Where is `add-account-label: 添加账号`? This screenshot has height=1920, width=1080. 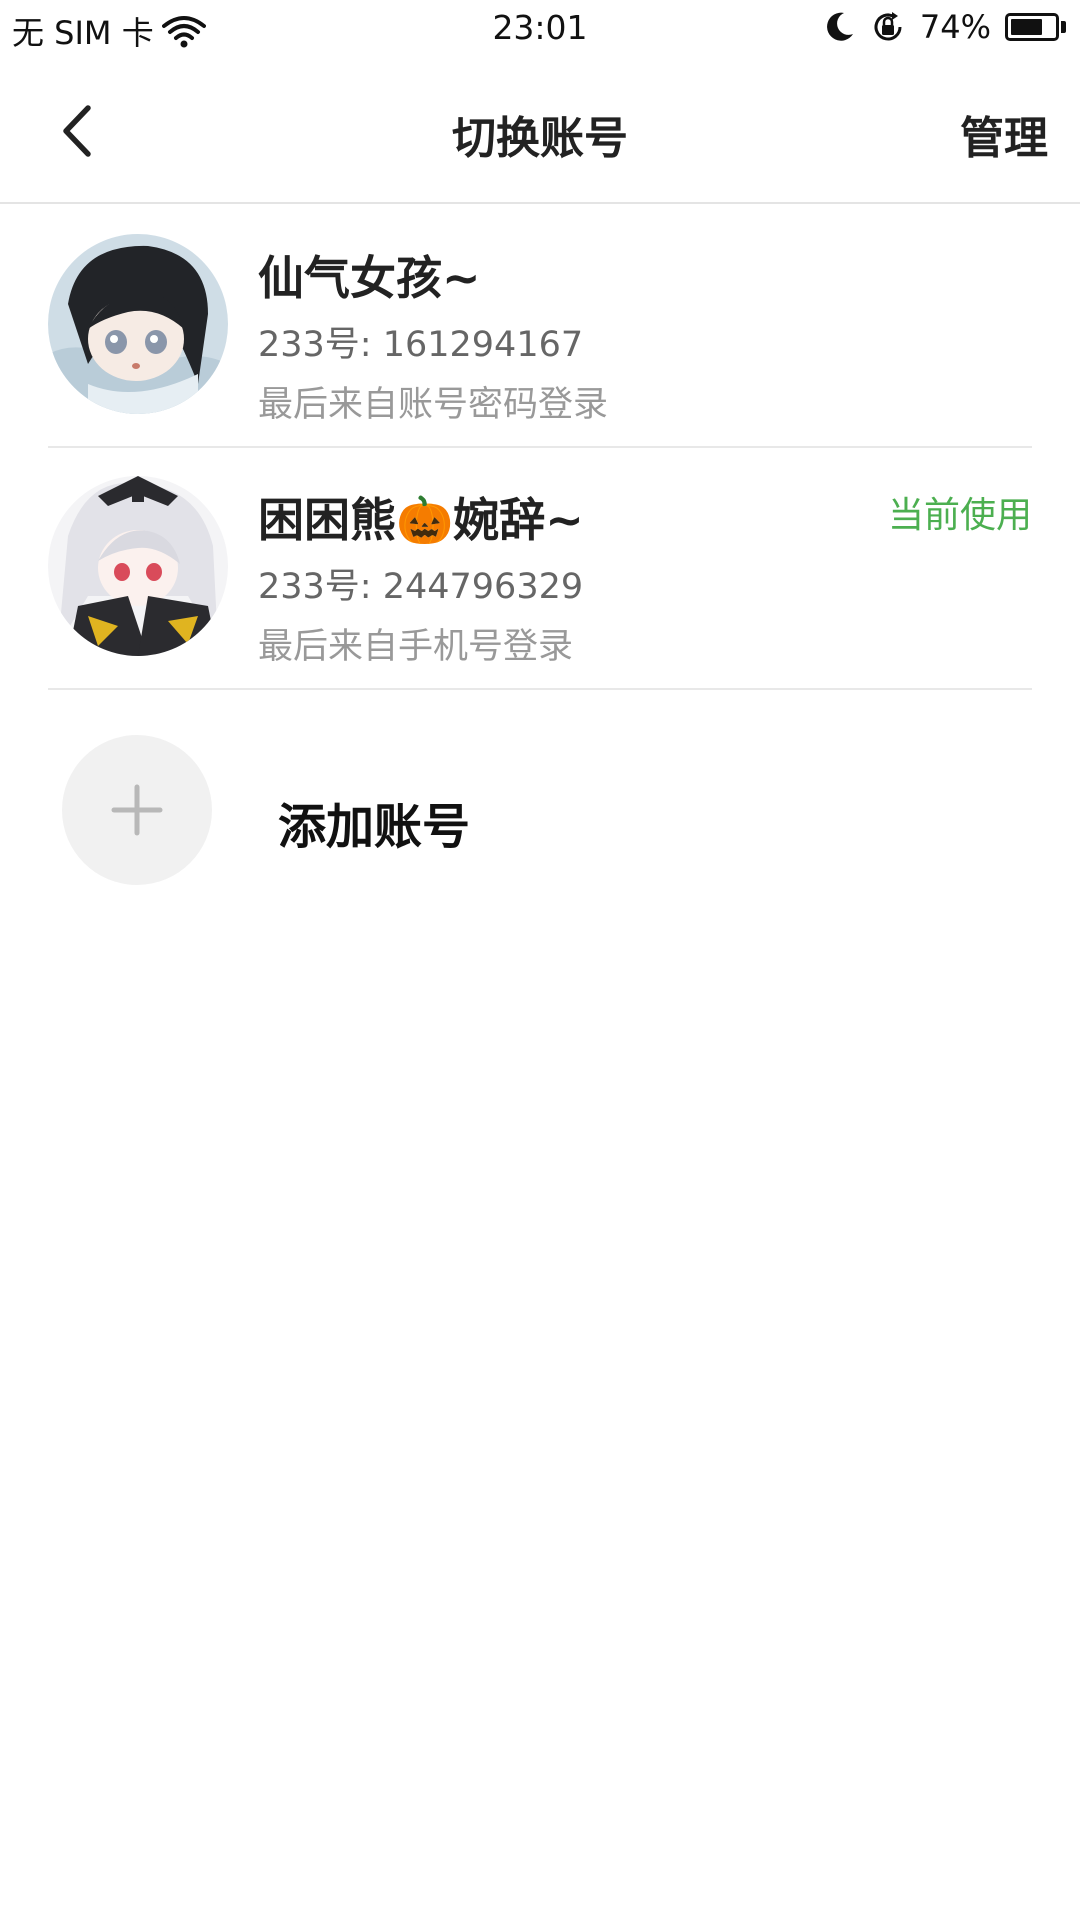
add-account-label: 添加账号 is located at coordinates (374, 827).